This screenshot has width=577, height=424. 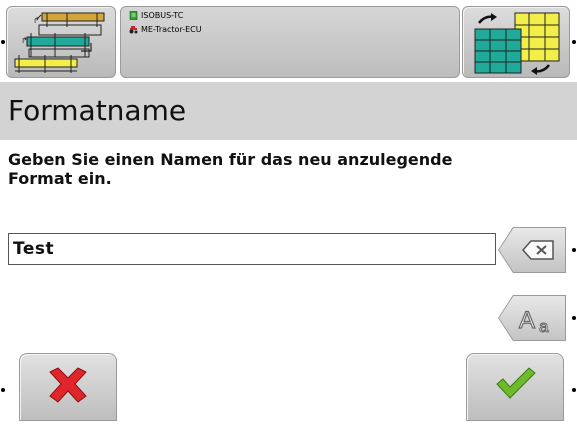 I want to click on tractor-icon, so click(x=133, y=30).